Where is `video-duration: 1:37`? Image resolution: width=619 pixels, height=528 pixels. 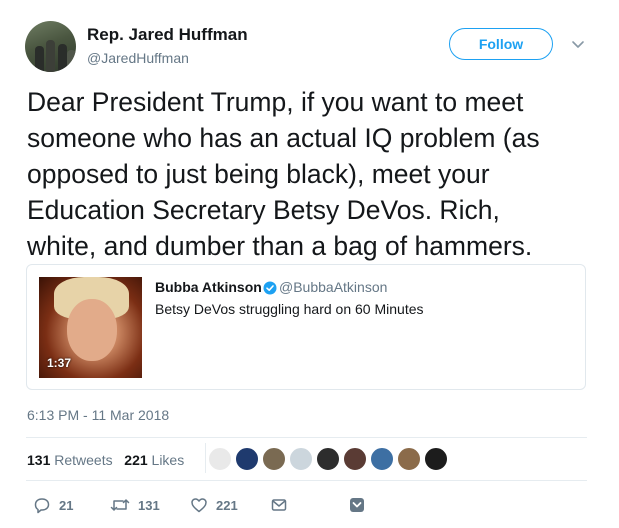 video-duration: 1:37 is located at coordinates (59, 363).